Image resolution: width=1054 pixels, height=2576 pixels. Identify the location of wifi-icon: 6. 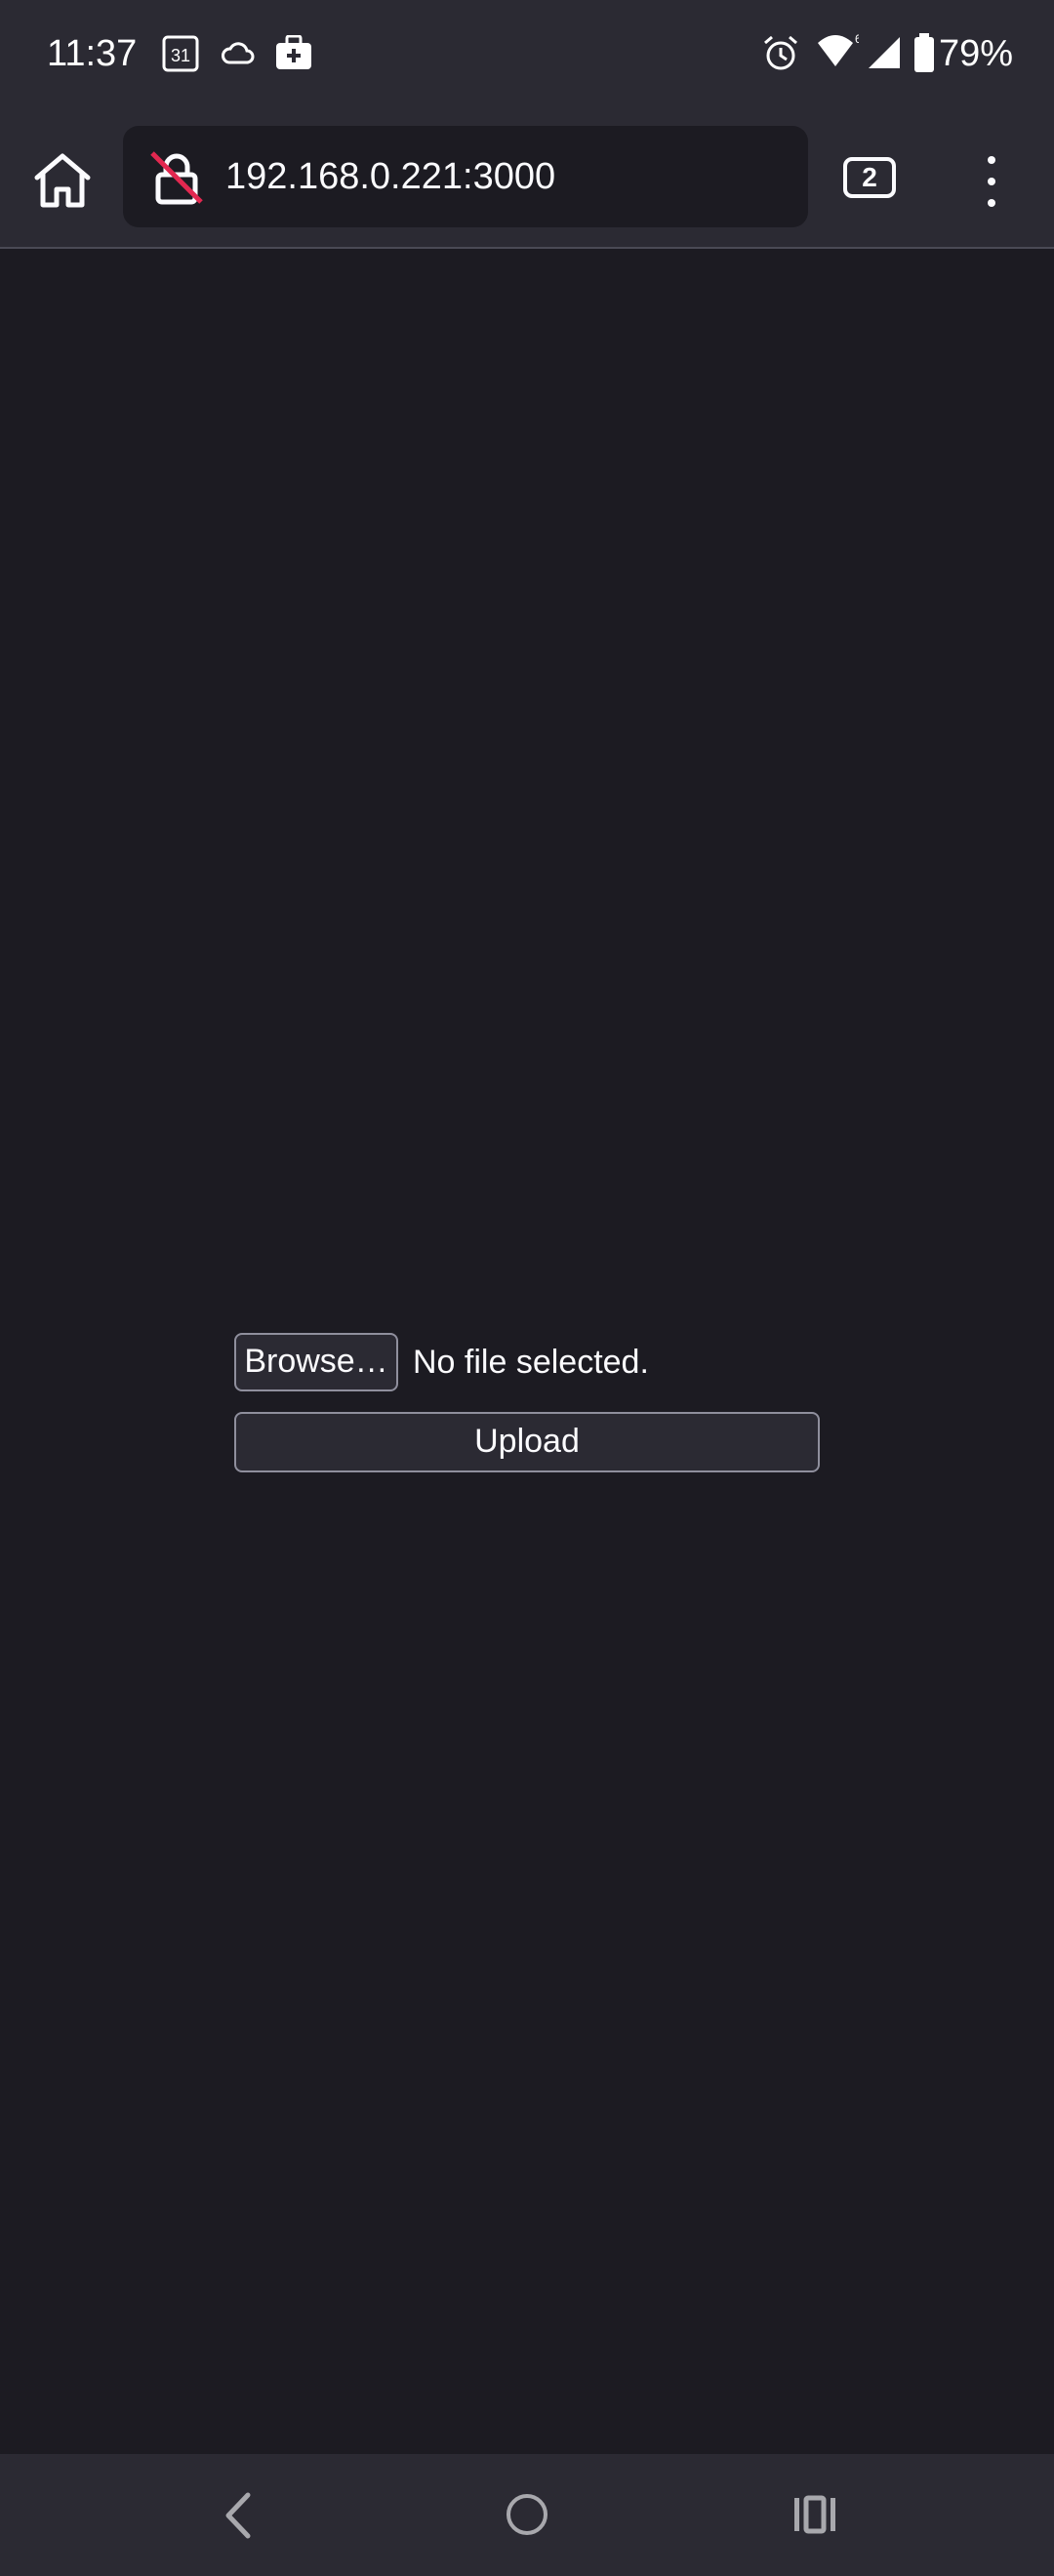
(838, 49).